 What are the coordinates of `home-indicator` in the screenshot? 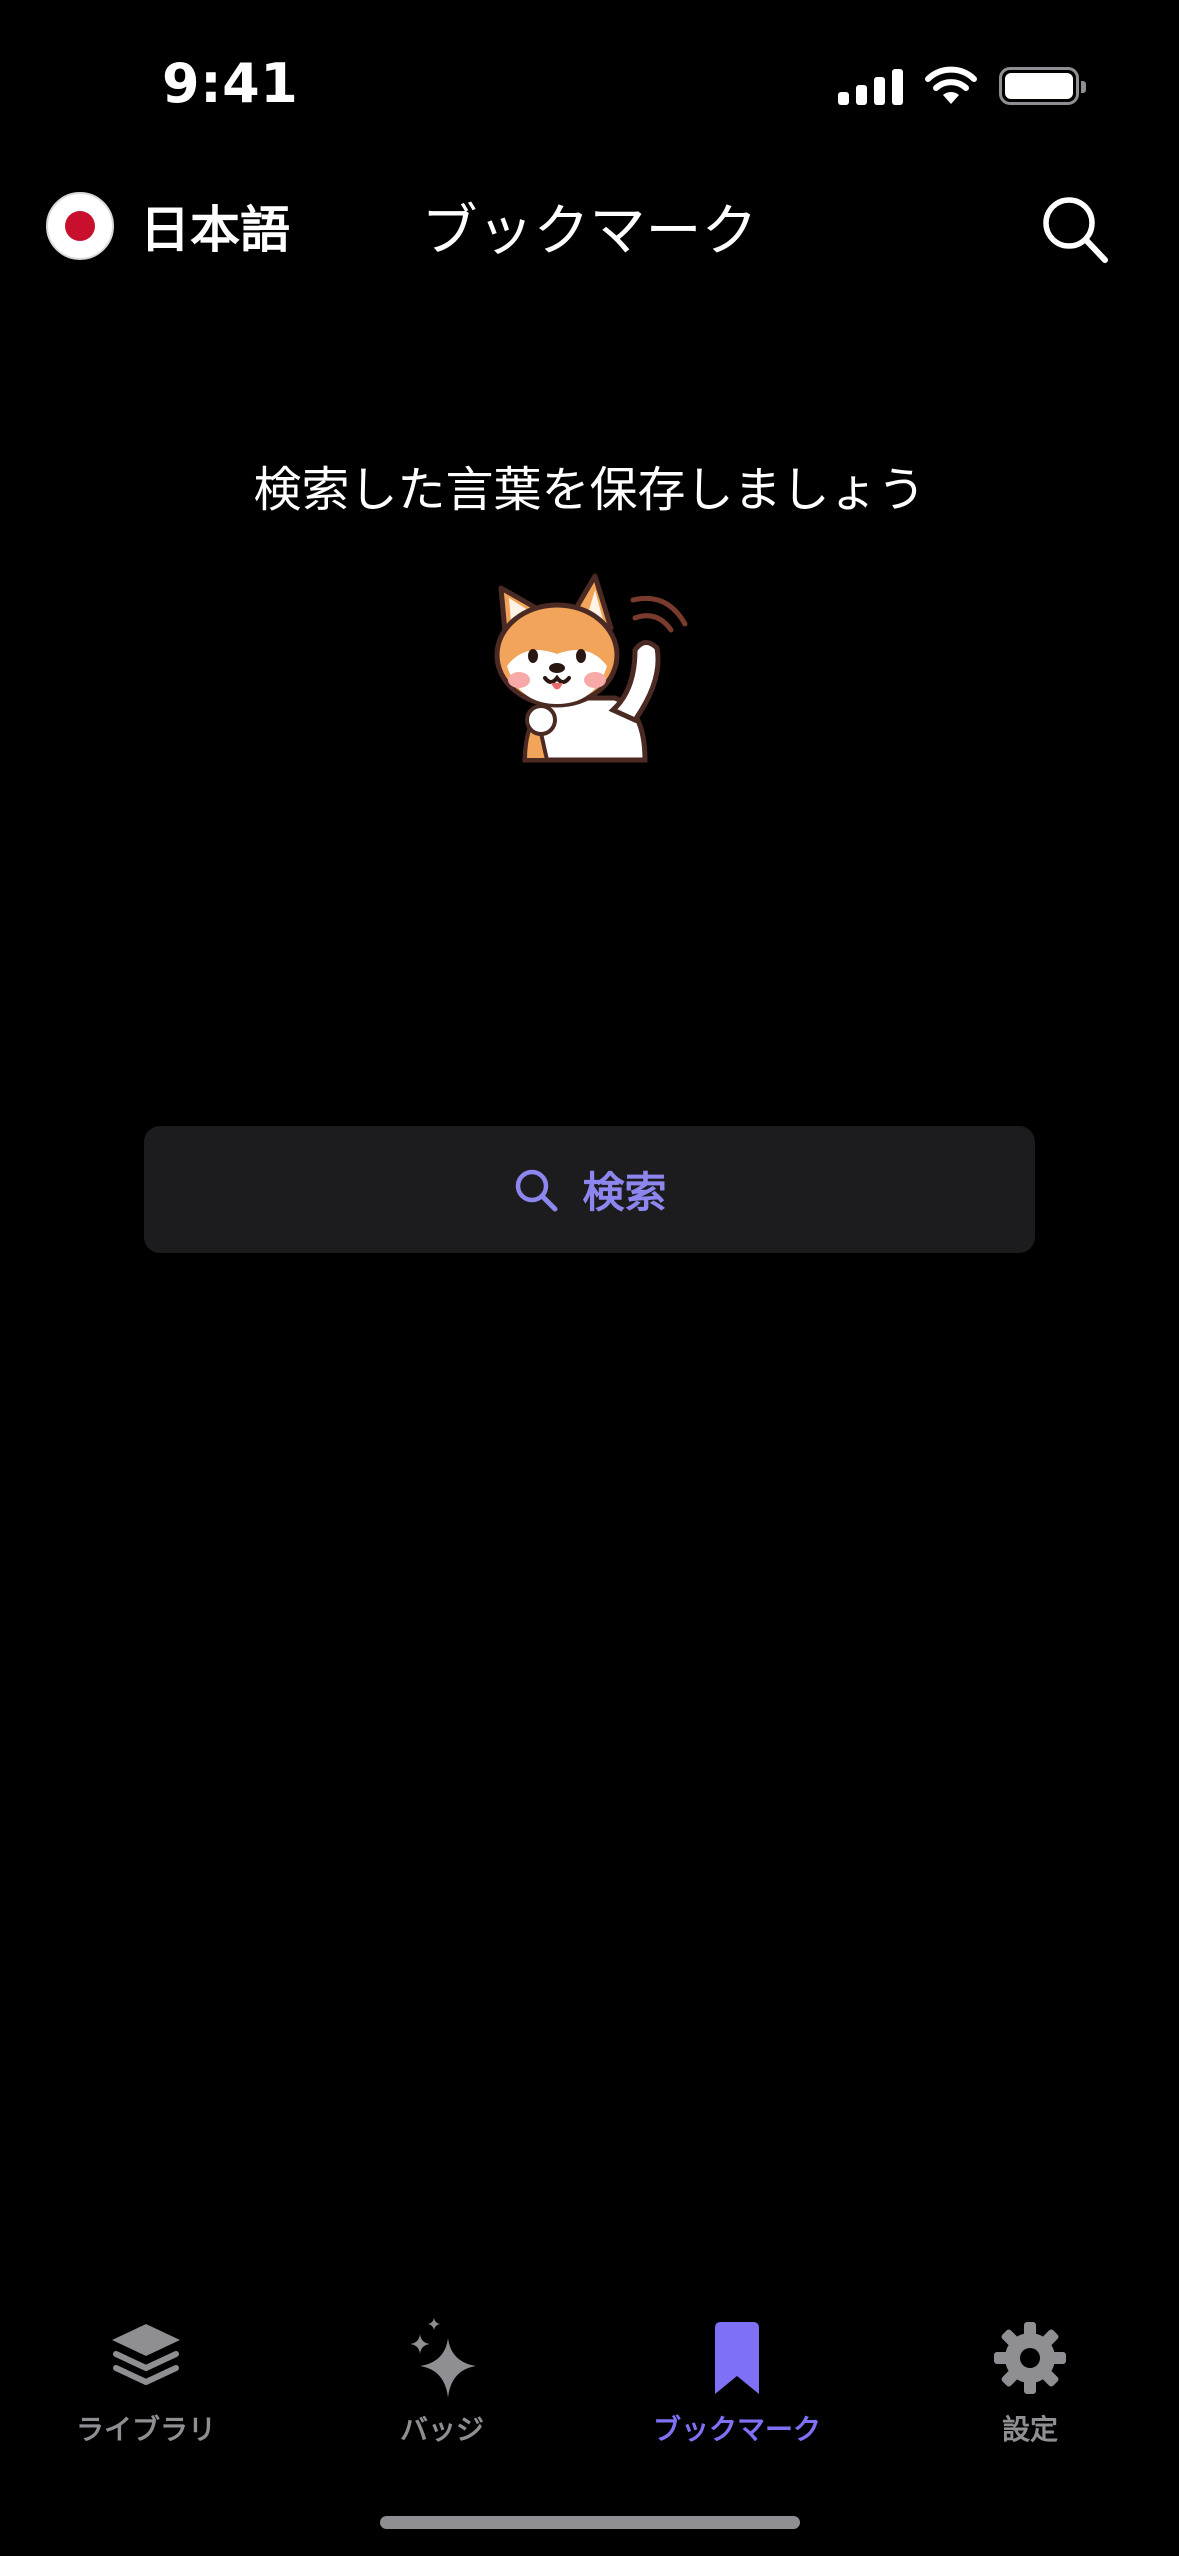 It's located at (590, 2522).